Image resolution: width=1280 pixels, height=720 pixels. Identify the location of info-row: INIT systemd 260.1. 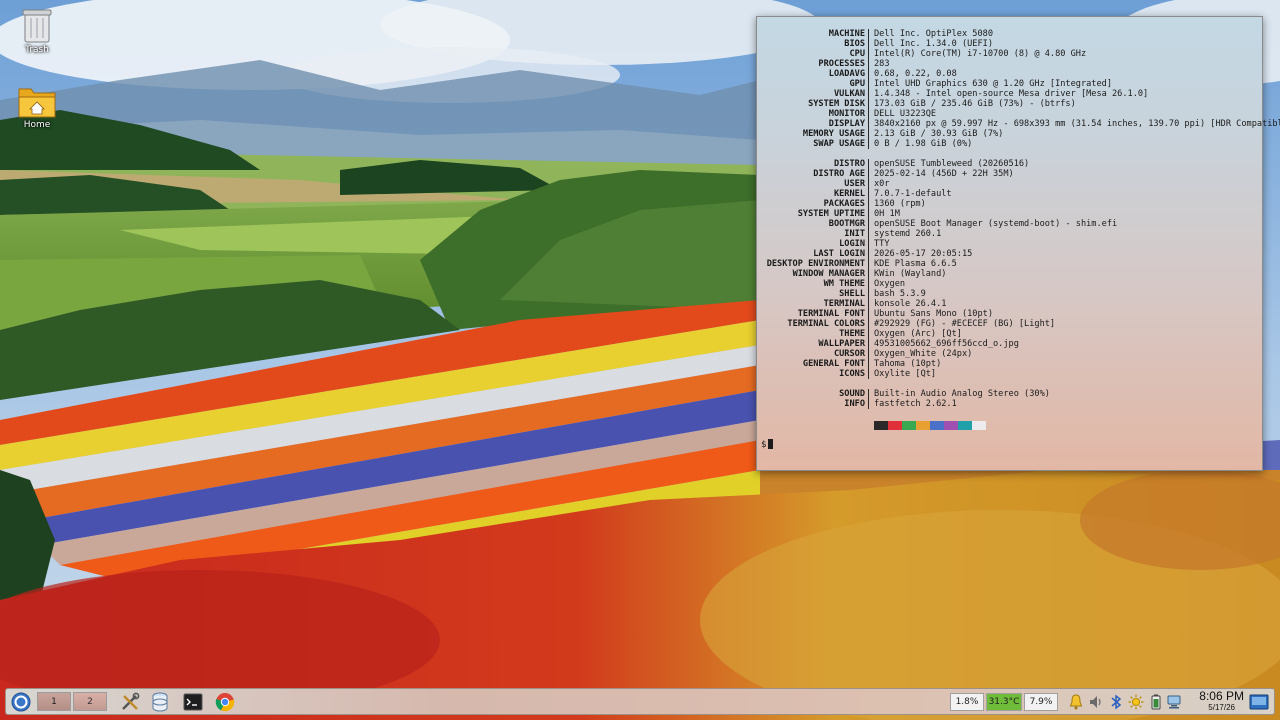
(1009, 234).